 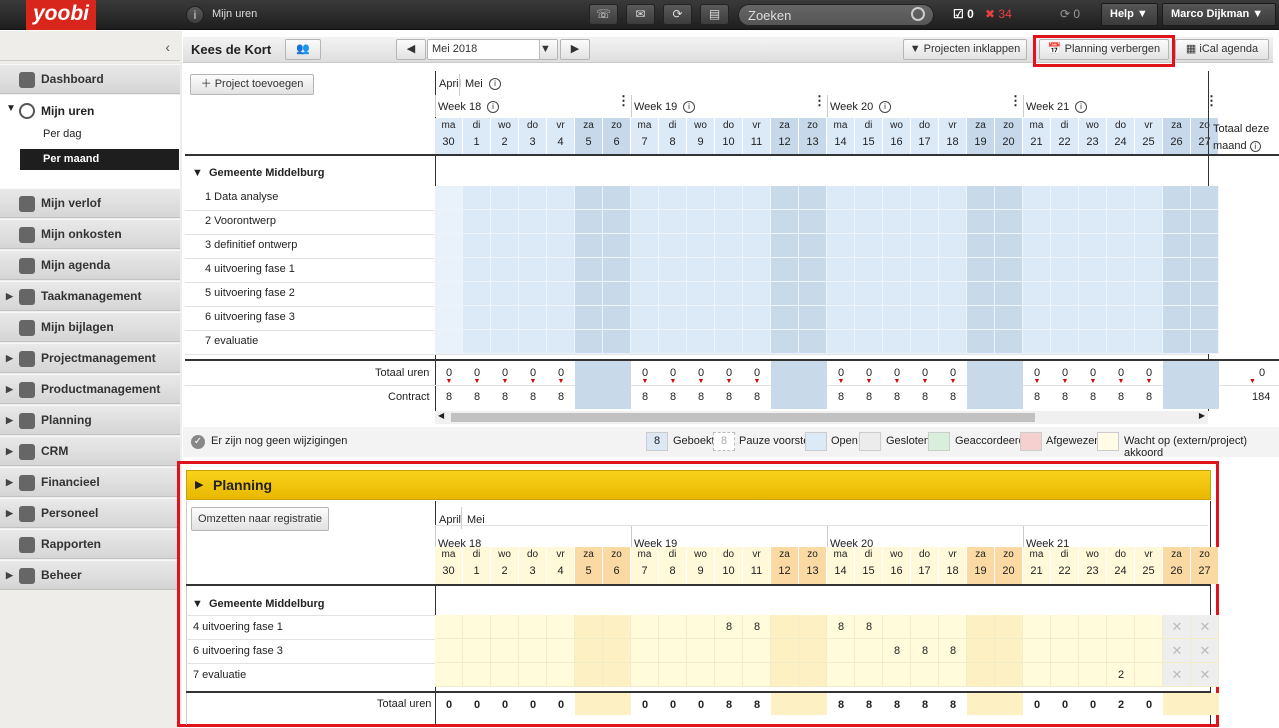 I want to click on help-button: Help ▼, so click(x=1129, y=14).